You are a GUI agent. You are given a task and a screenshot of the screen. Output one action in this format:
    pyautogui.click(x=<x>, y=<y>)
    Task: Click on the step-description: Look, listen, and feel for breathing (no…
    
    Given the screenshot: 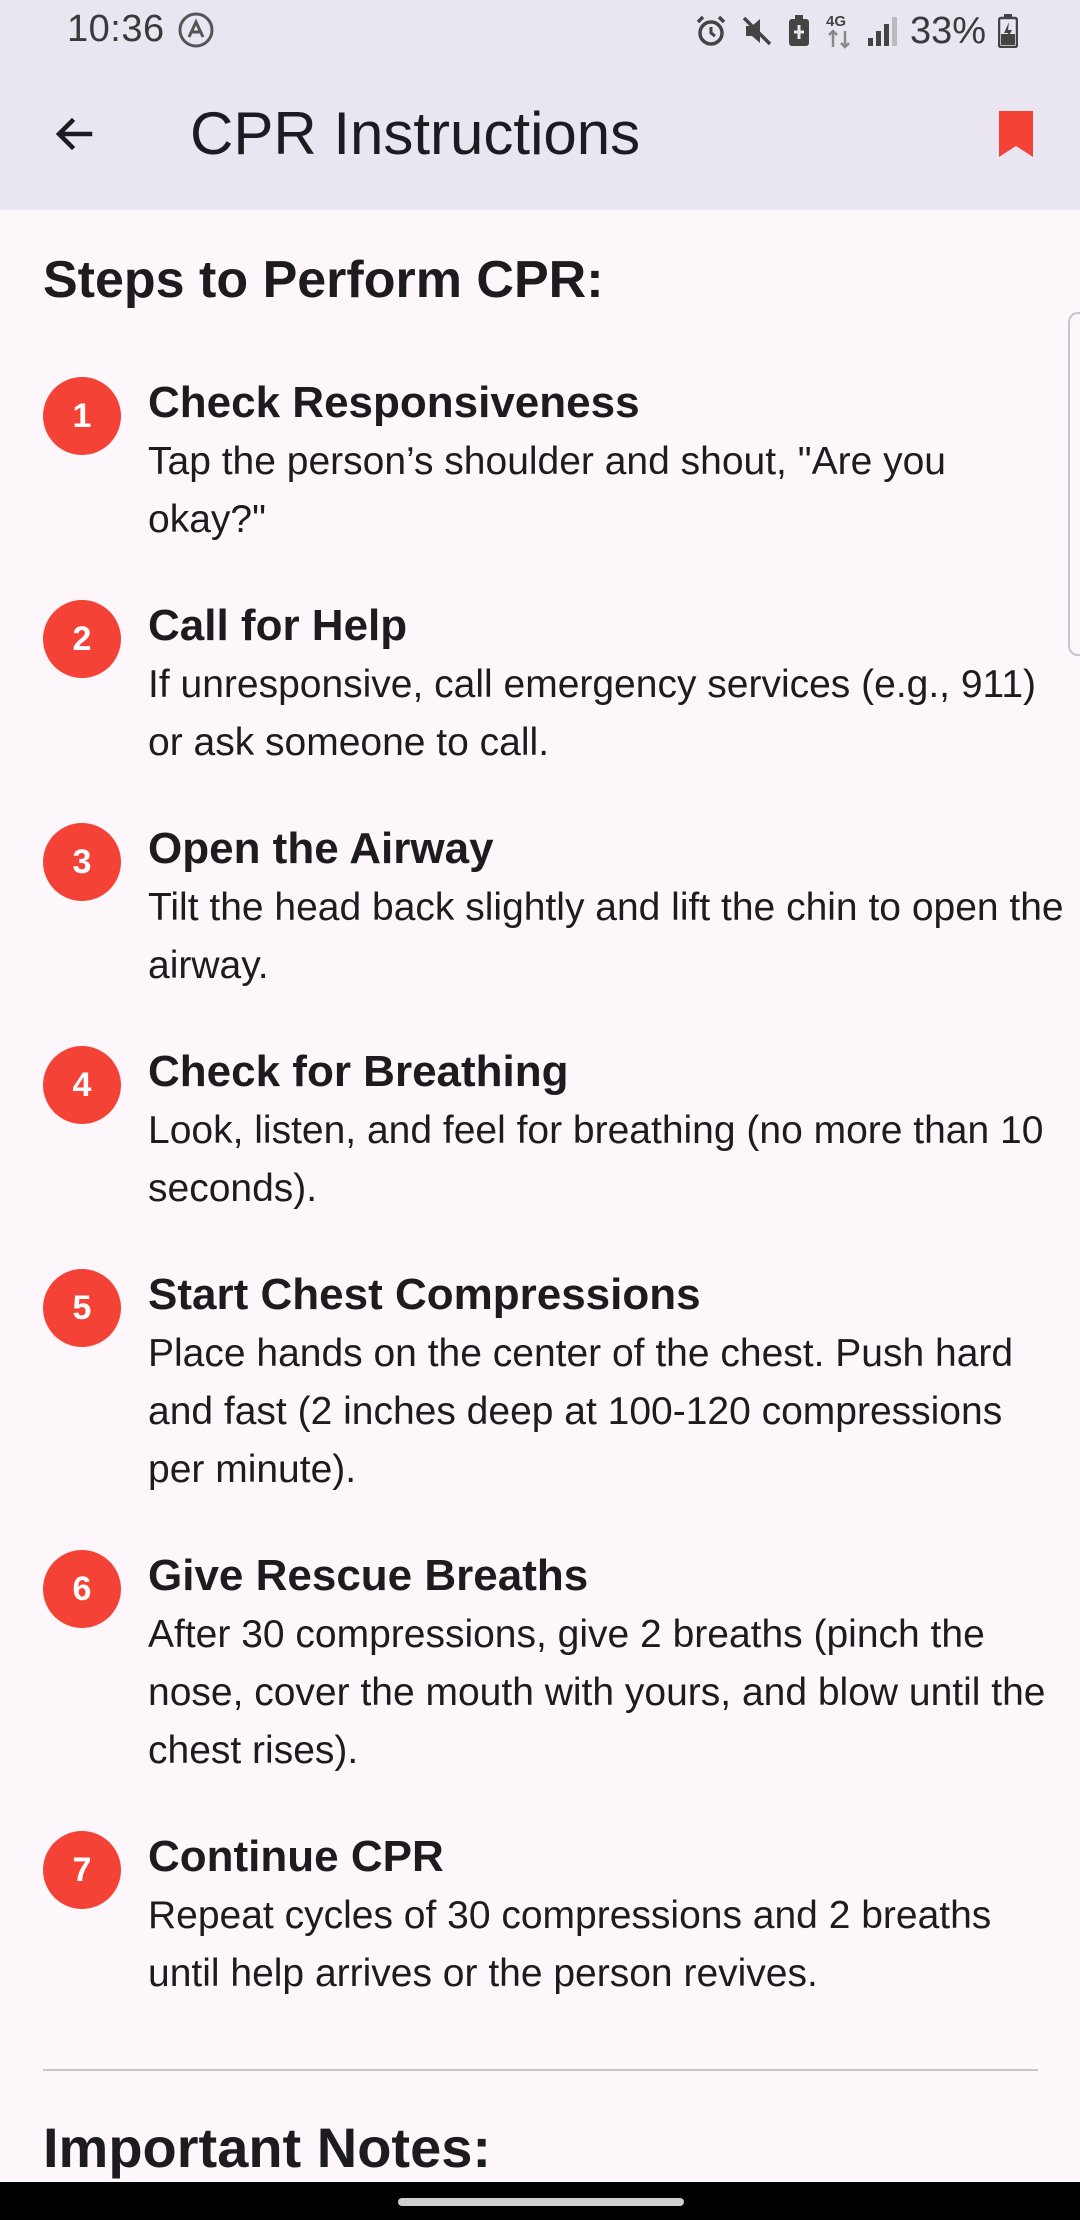 What is the action you would take?
    pyautogui.click(x=596, y=1159)
    